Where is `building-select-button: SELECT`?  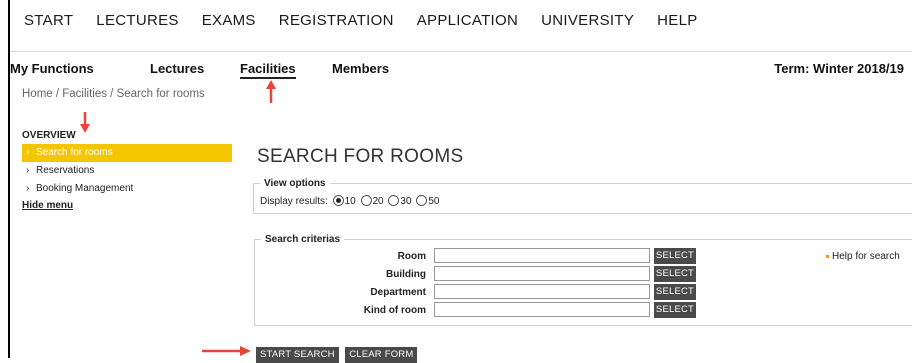
building-select-button: SELECT is located at coordinates (675, 274).